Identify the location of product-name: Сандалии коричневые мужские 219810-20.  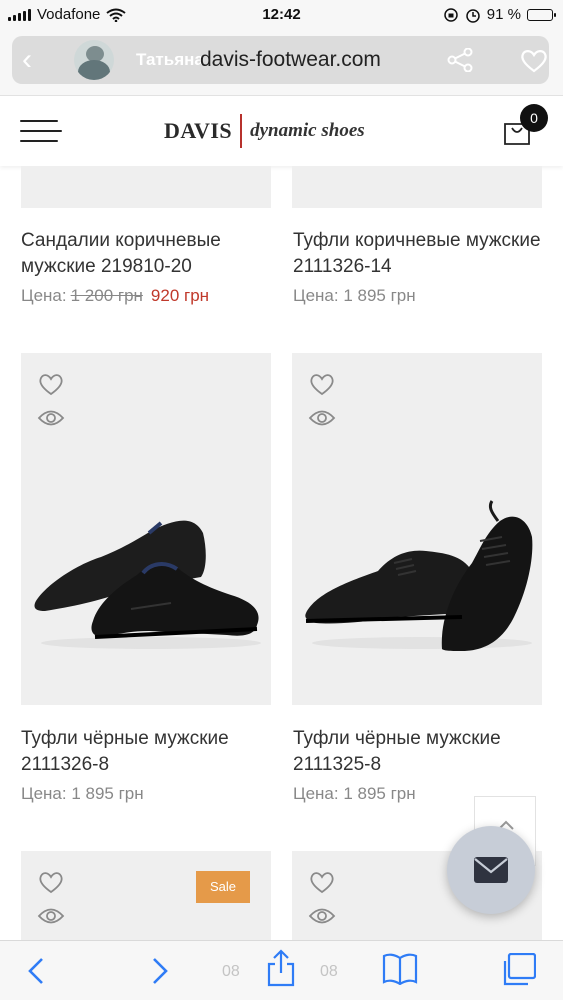
(151, 254).